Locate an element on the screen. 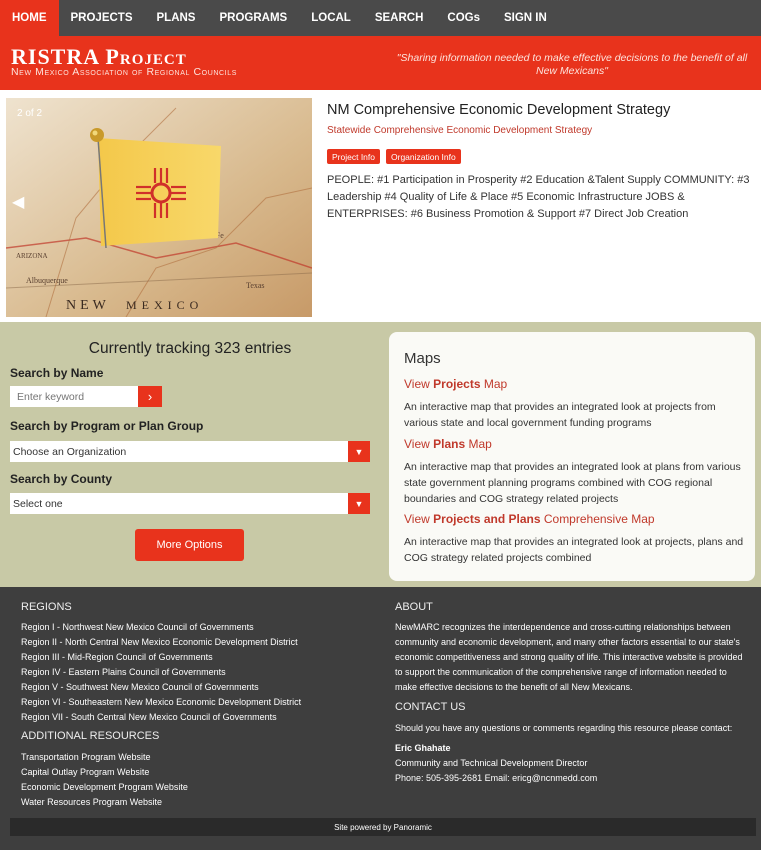 The image size is (761, 850). contact-heading: CONTACT US is located at coordinates (430, 707).